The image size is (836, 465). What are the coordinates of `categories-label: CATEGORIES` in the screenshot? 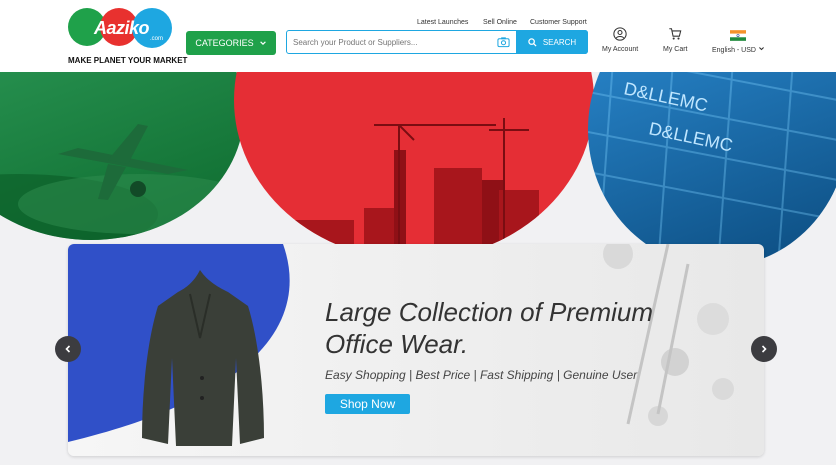 It's located at (224, 43).